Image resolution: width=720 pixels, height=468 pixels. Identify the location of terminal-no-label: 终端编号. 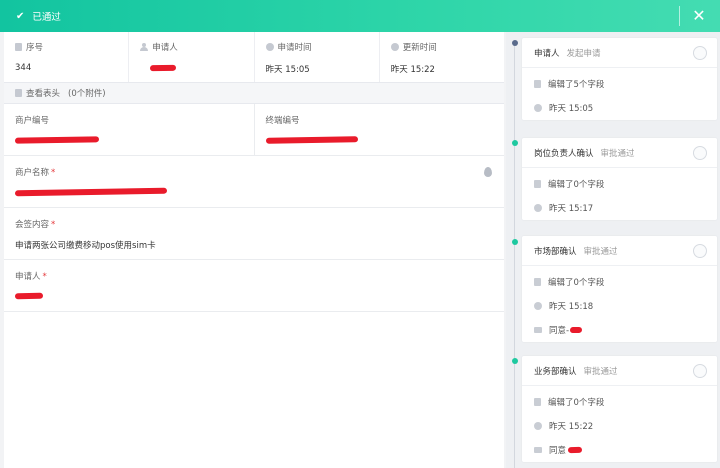
(282, 121).